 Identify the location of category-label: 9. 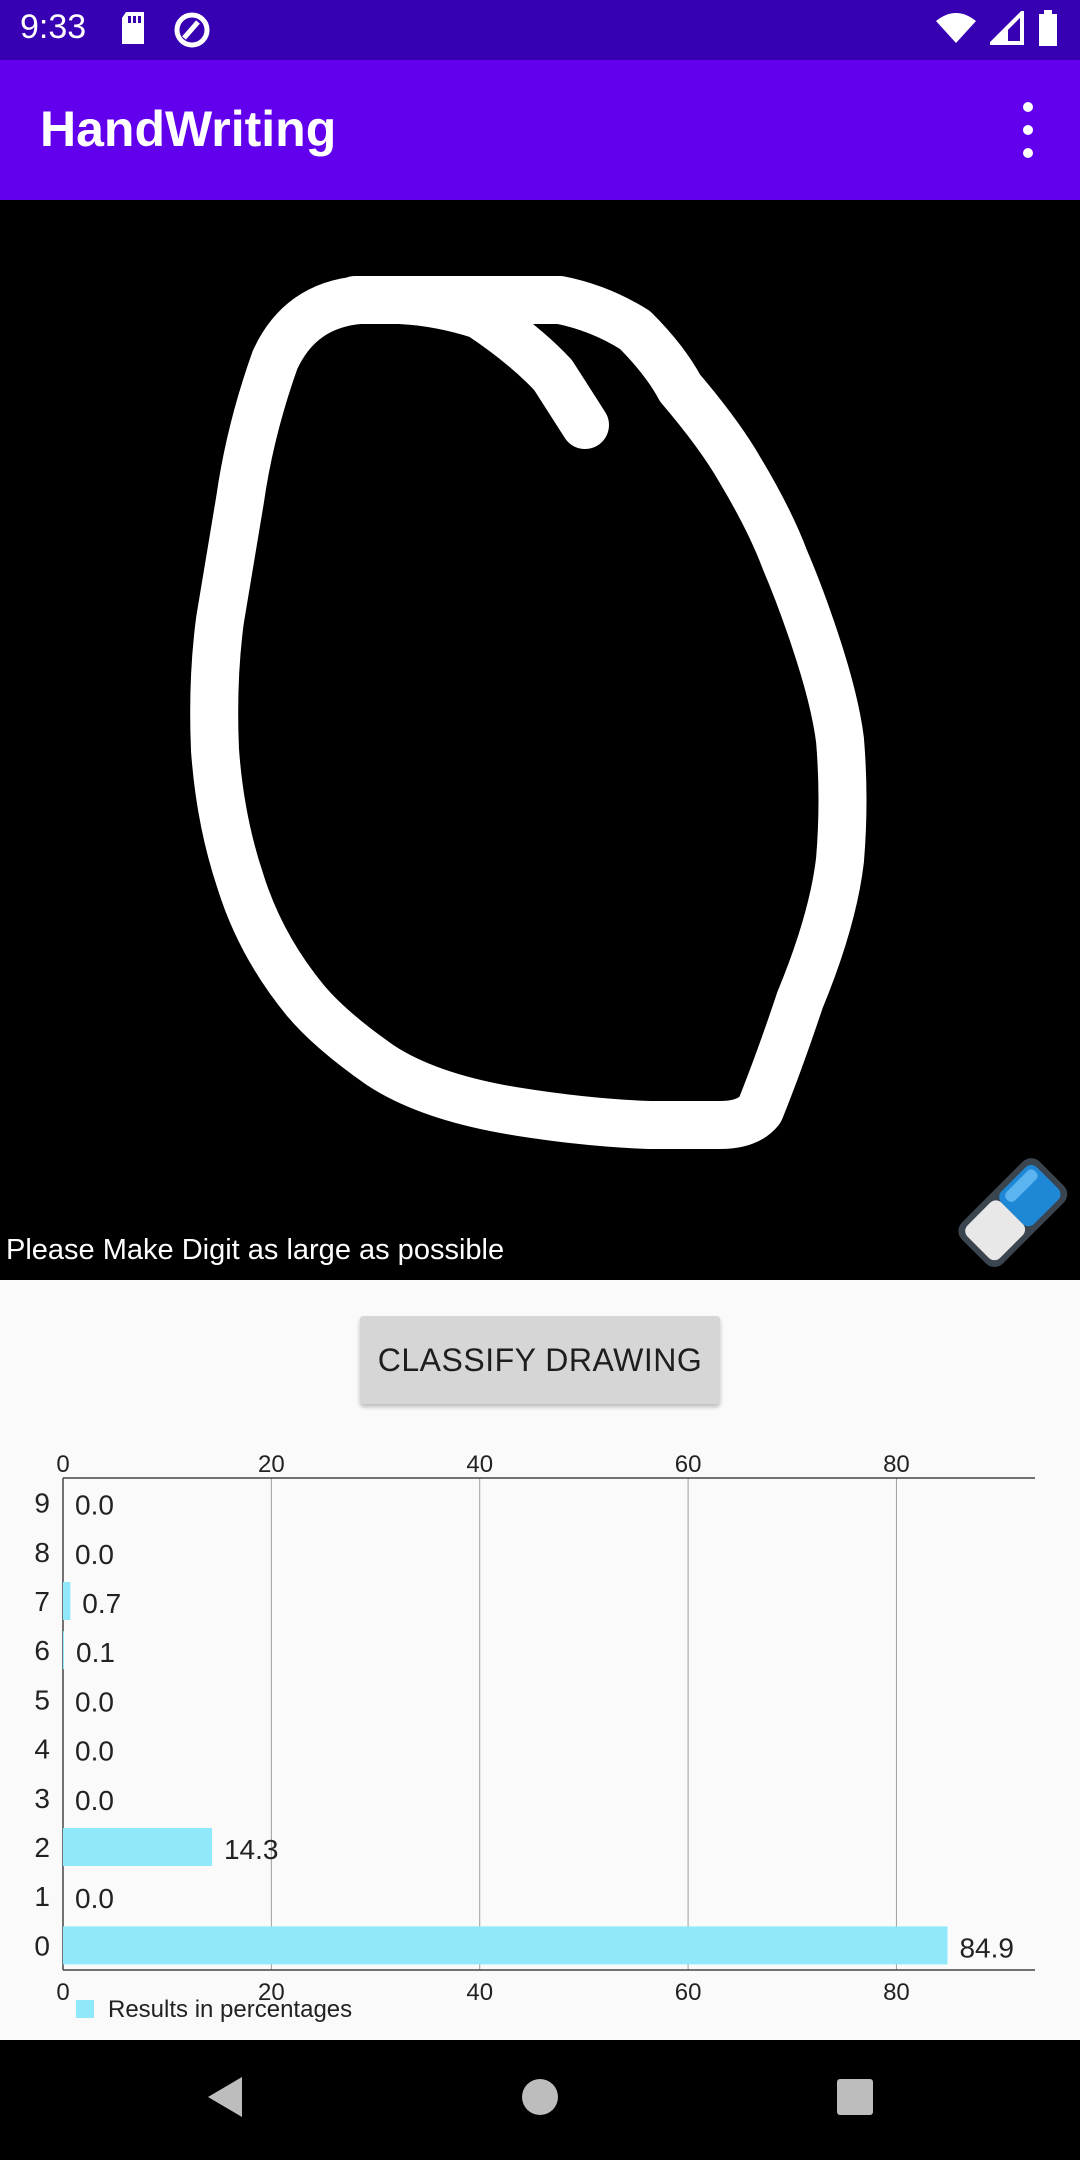
(42, 1503).